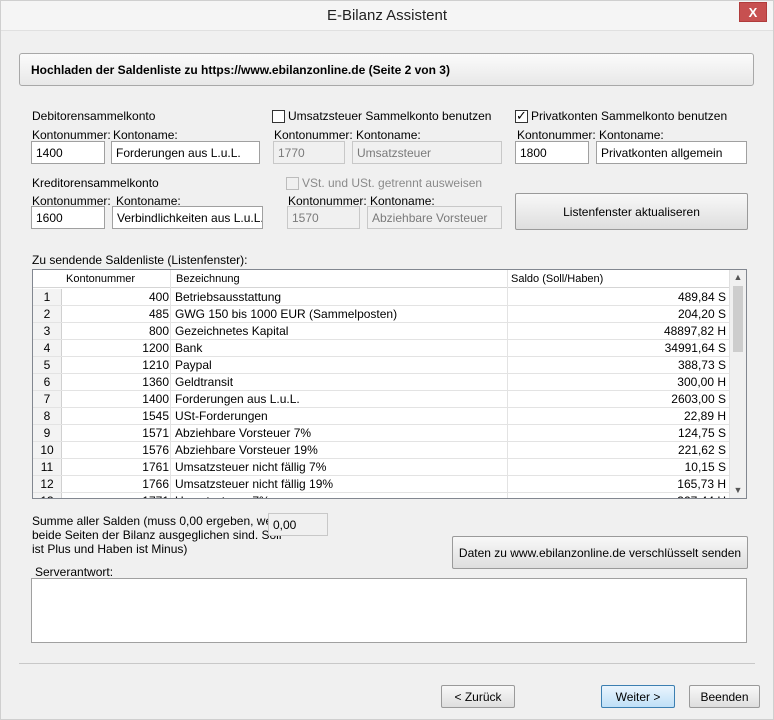 The height and width of the screenshot is (720, 774). Describe the element at coordinates (629, 116) in the screenshot. I see `privat-checkbox-label: Privatkonten Sammelkonto benutzen` at that location.